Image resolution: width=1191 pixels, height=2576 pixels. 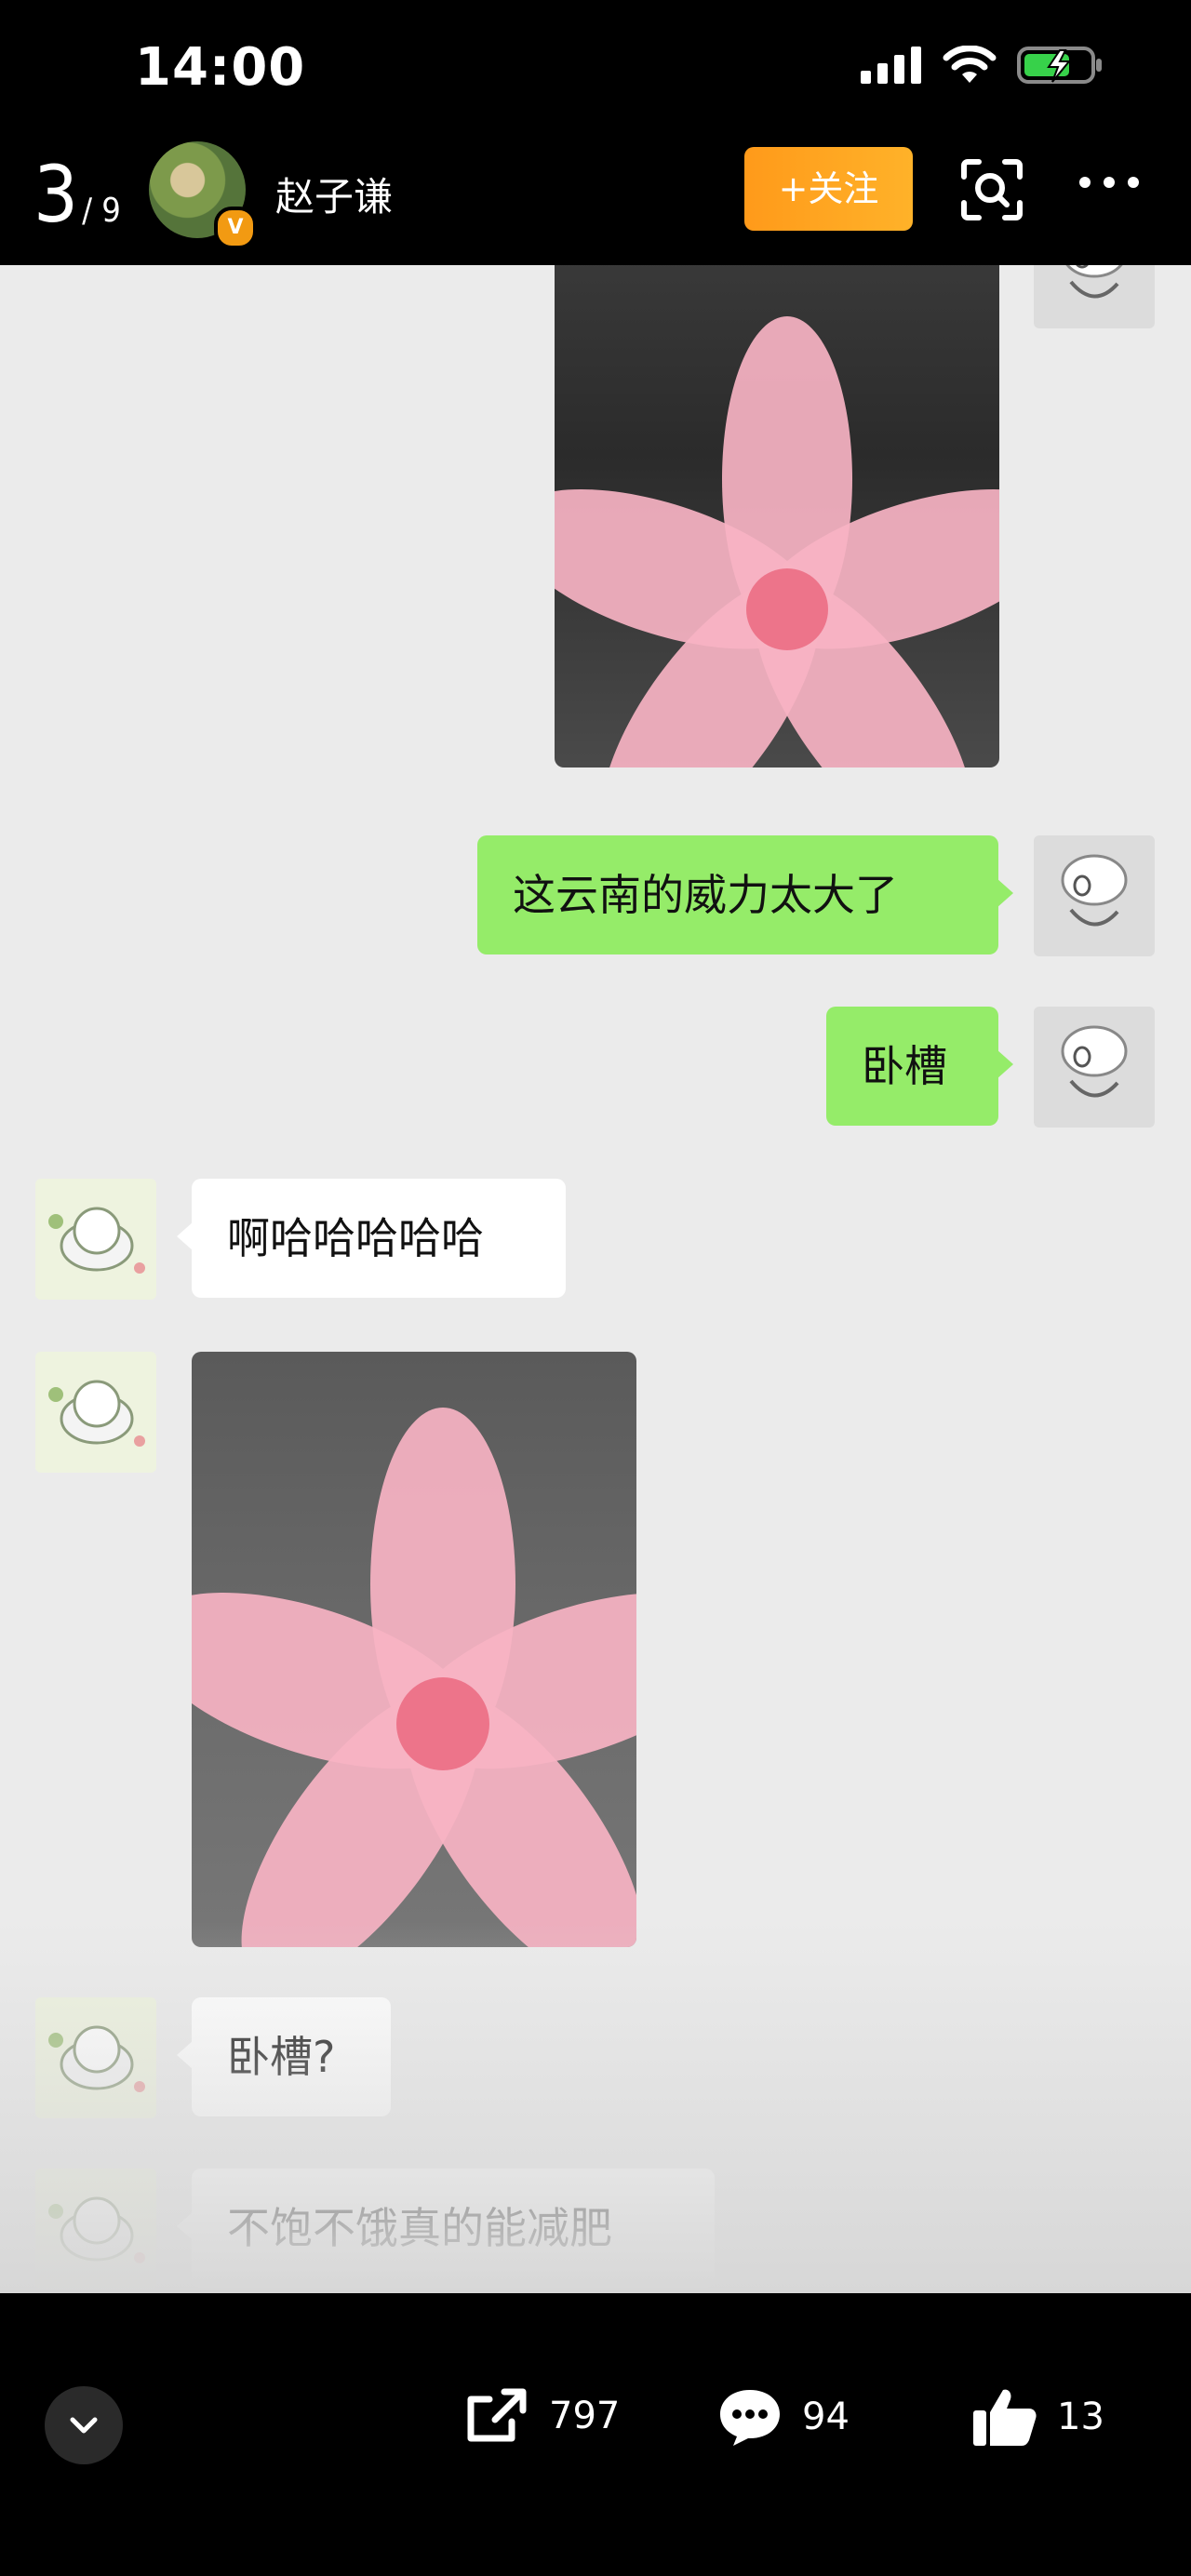 I want to click on status-bar: 14:00, so click(x=595, y=70).